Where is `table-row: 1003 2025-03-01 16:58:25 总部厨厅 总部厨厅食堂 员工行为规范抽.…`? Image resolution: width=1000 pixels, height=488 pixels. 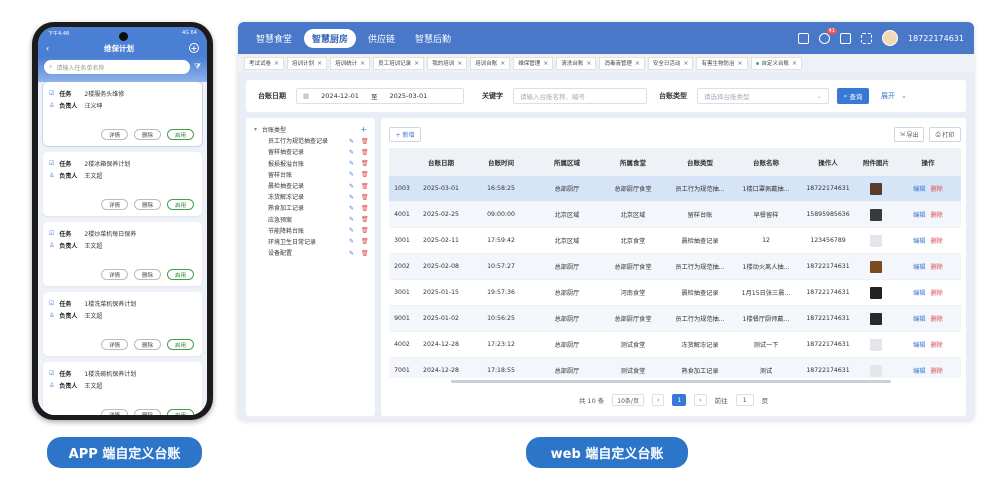
table-row: 1003 2025-03-01 16:58:25 总部厨厅 总部厨厅食堂 员工行为规范抽.… is located at coordinates (675, 189).